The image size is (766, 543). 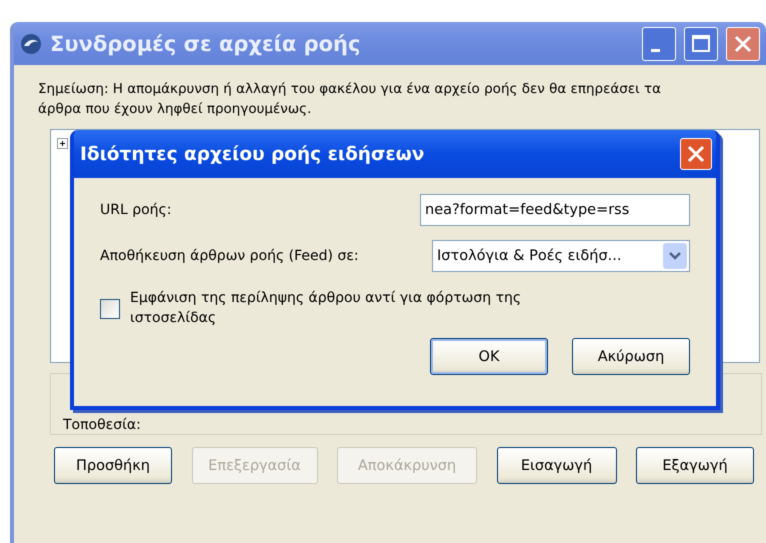 What do you see at coordinates (631, 356) in the screenshot?
I see `dialog-button: Ακύρωση` at bounding box center [631, 356].